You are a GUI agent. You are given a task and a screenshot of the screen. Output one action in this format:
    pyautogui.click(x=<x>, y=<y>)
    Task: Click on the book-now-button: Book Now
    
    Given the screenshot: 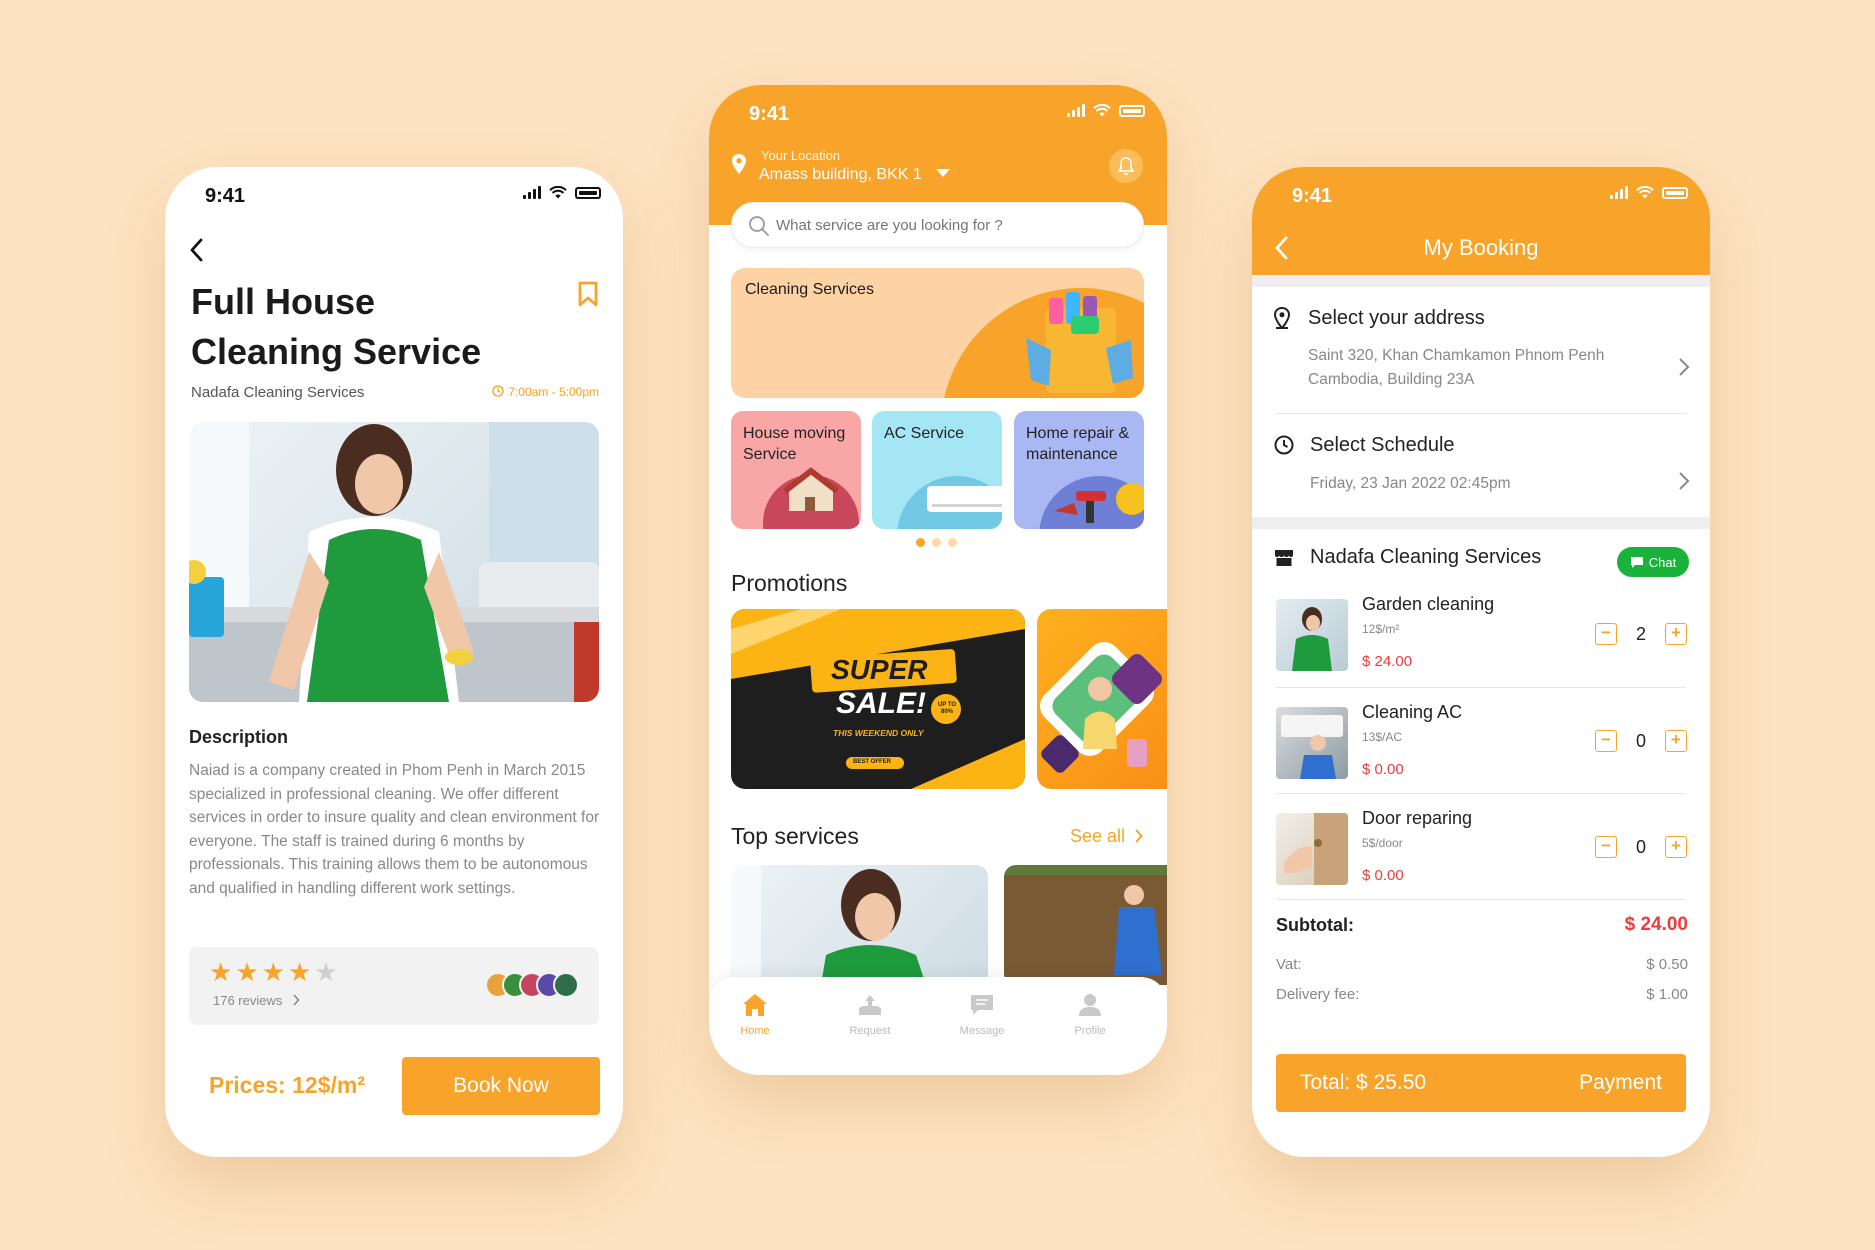 What is the action you would take?
    pyautogui.click(x=501, y=1086)
    